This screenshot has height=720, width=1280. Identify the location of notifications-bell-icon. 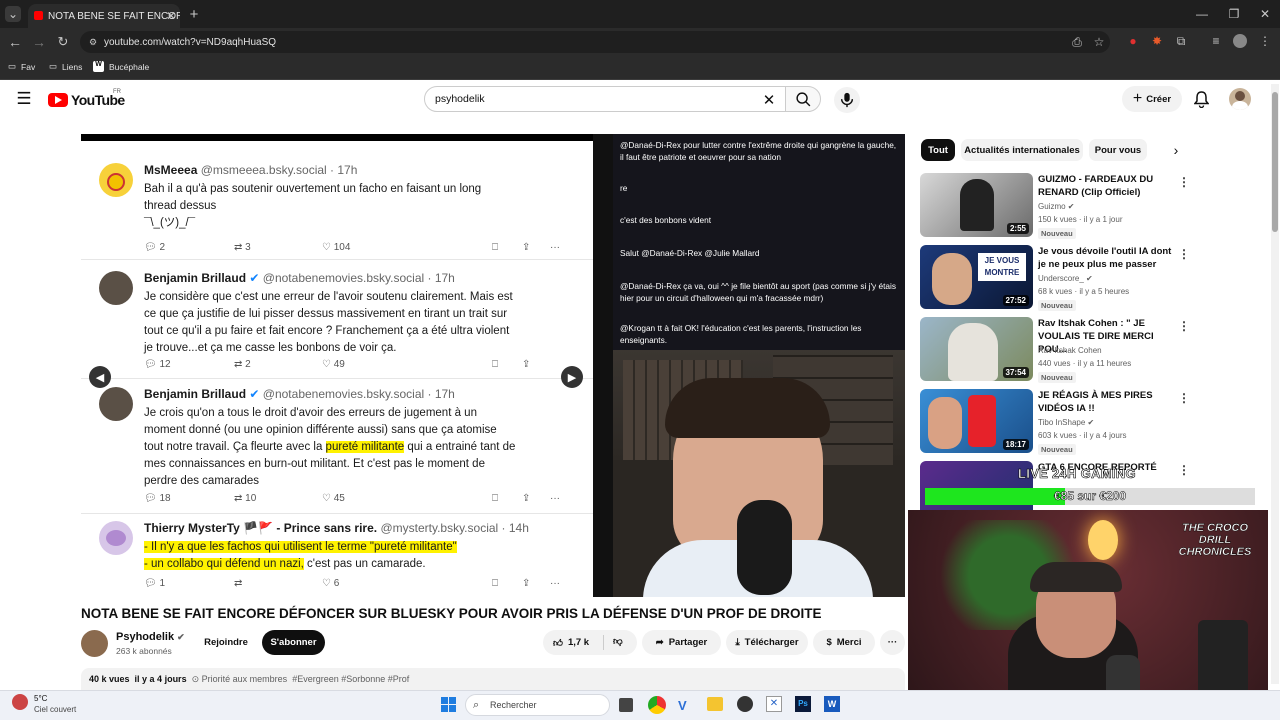
(1201, 99).